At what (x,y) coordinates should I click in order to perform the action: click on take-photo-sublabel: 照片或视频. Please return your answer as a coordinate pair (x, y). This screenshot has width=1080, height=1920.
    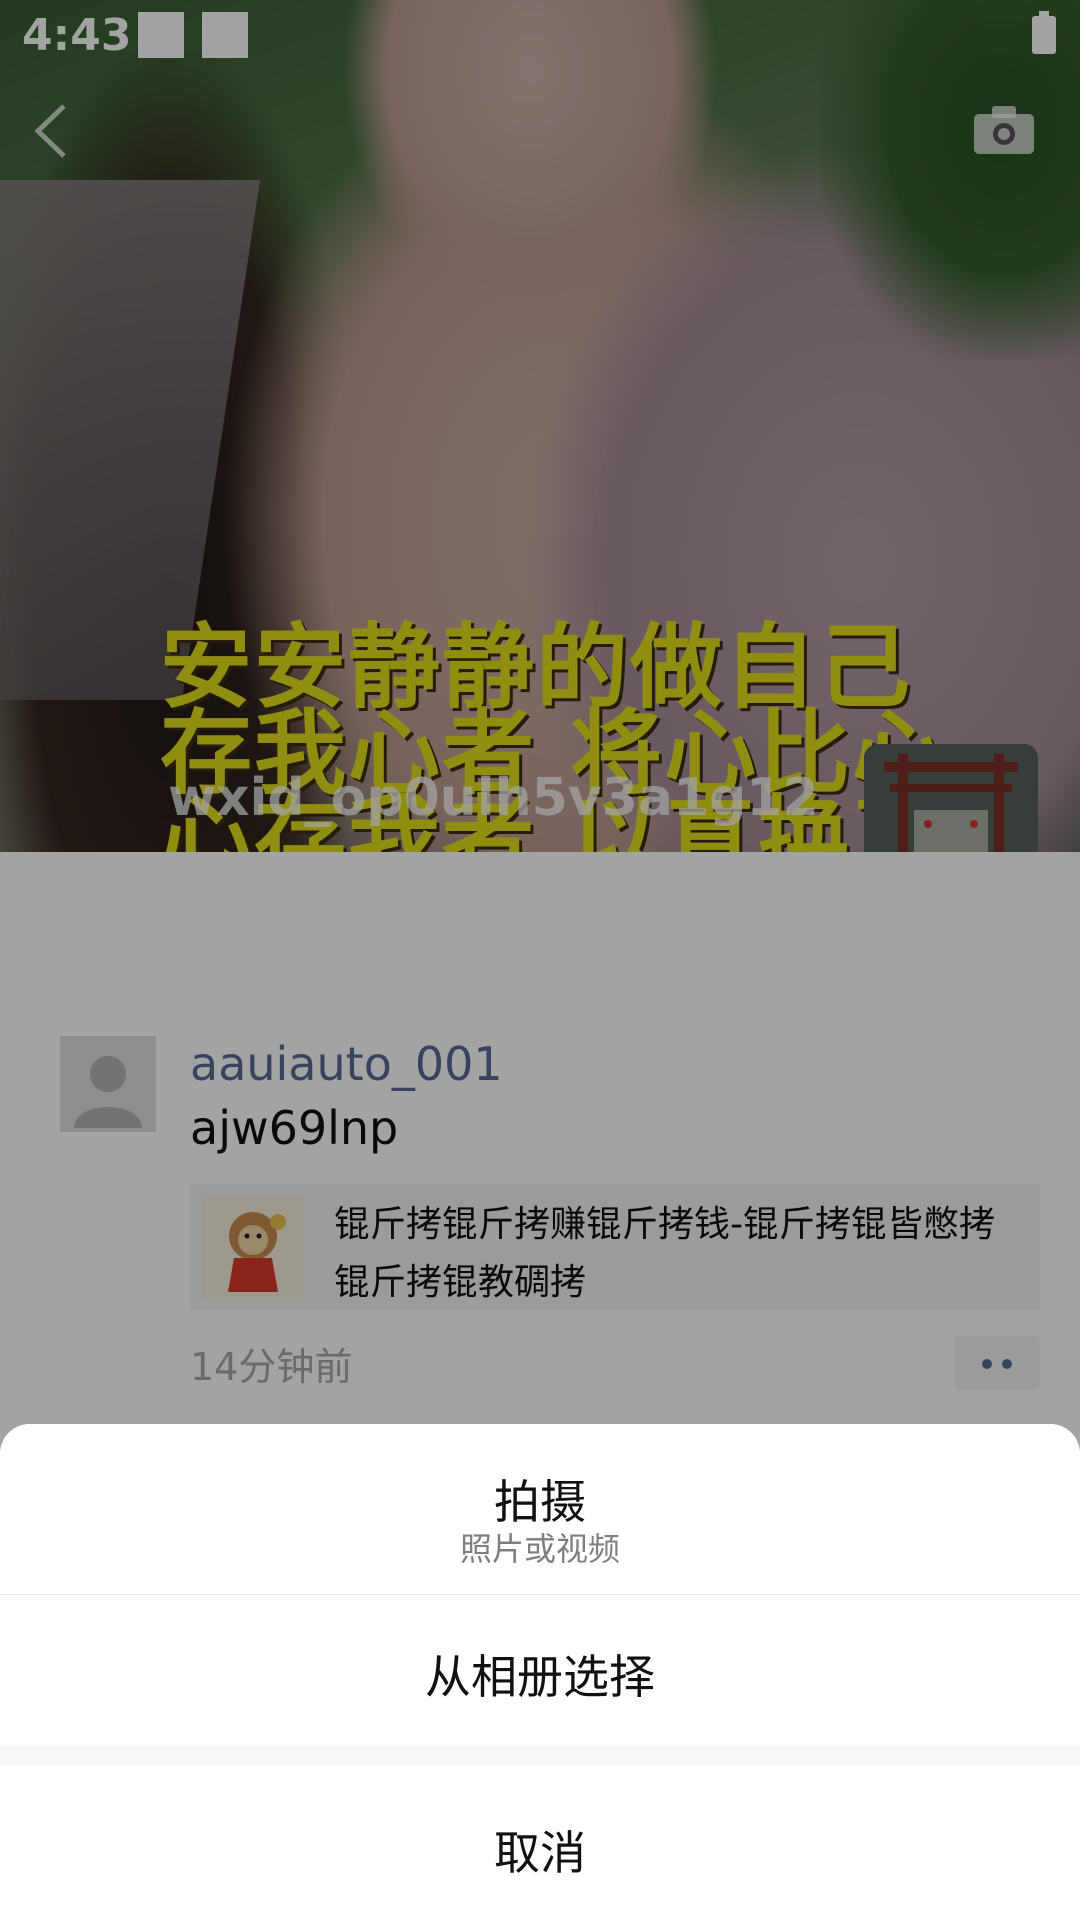
    Looking at the image, I should click on (539, 1549).